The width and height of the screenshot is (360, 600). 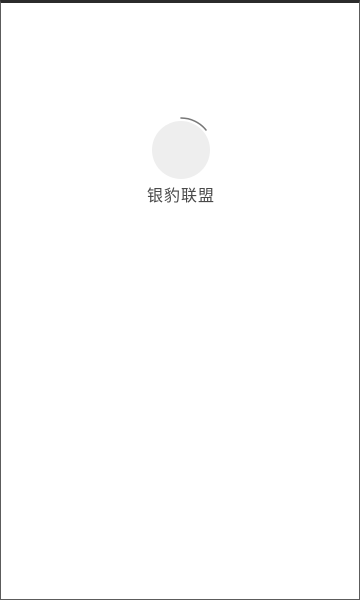 I want to click on app-name: 银豹联盟, so click(x=180, y=195).